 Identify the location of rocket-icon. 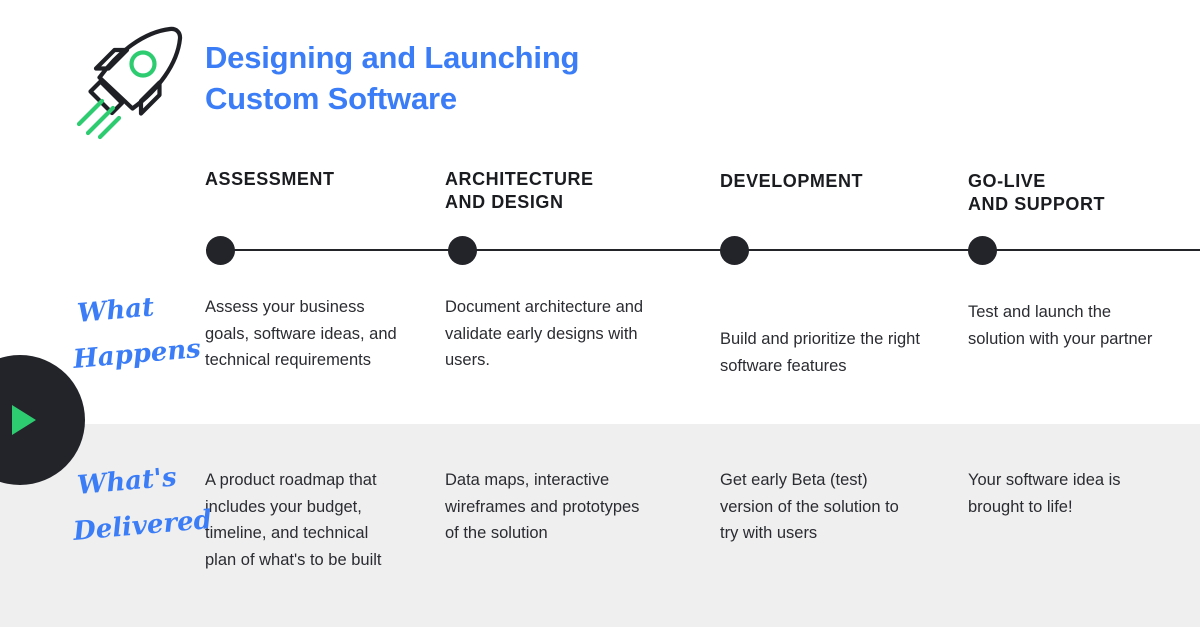
(132, 78).